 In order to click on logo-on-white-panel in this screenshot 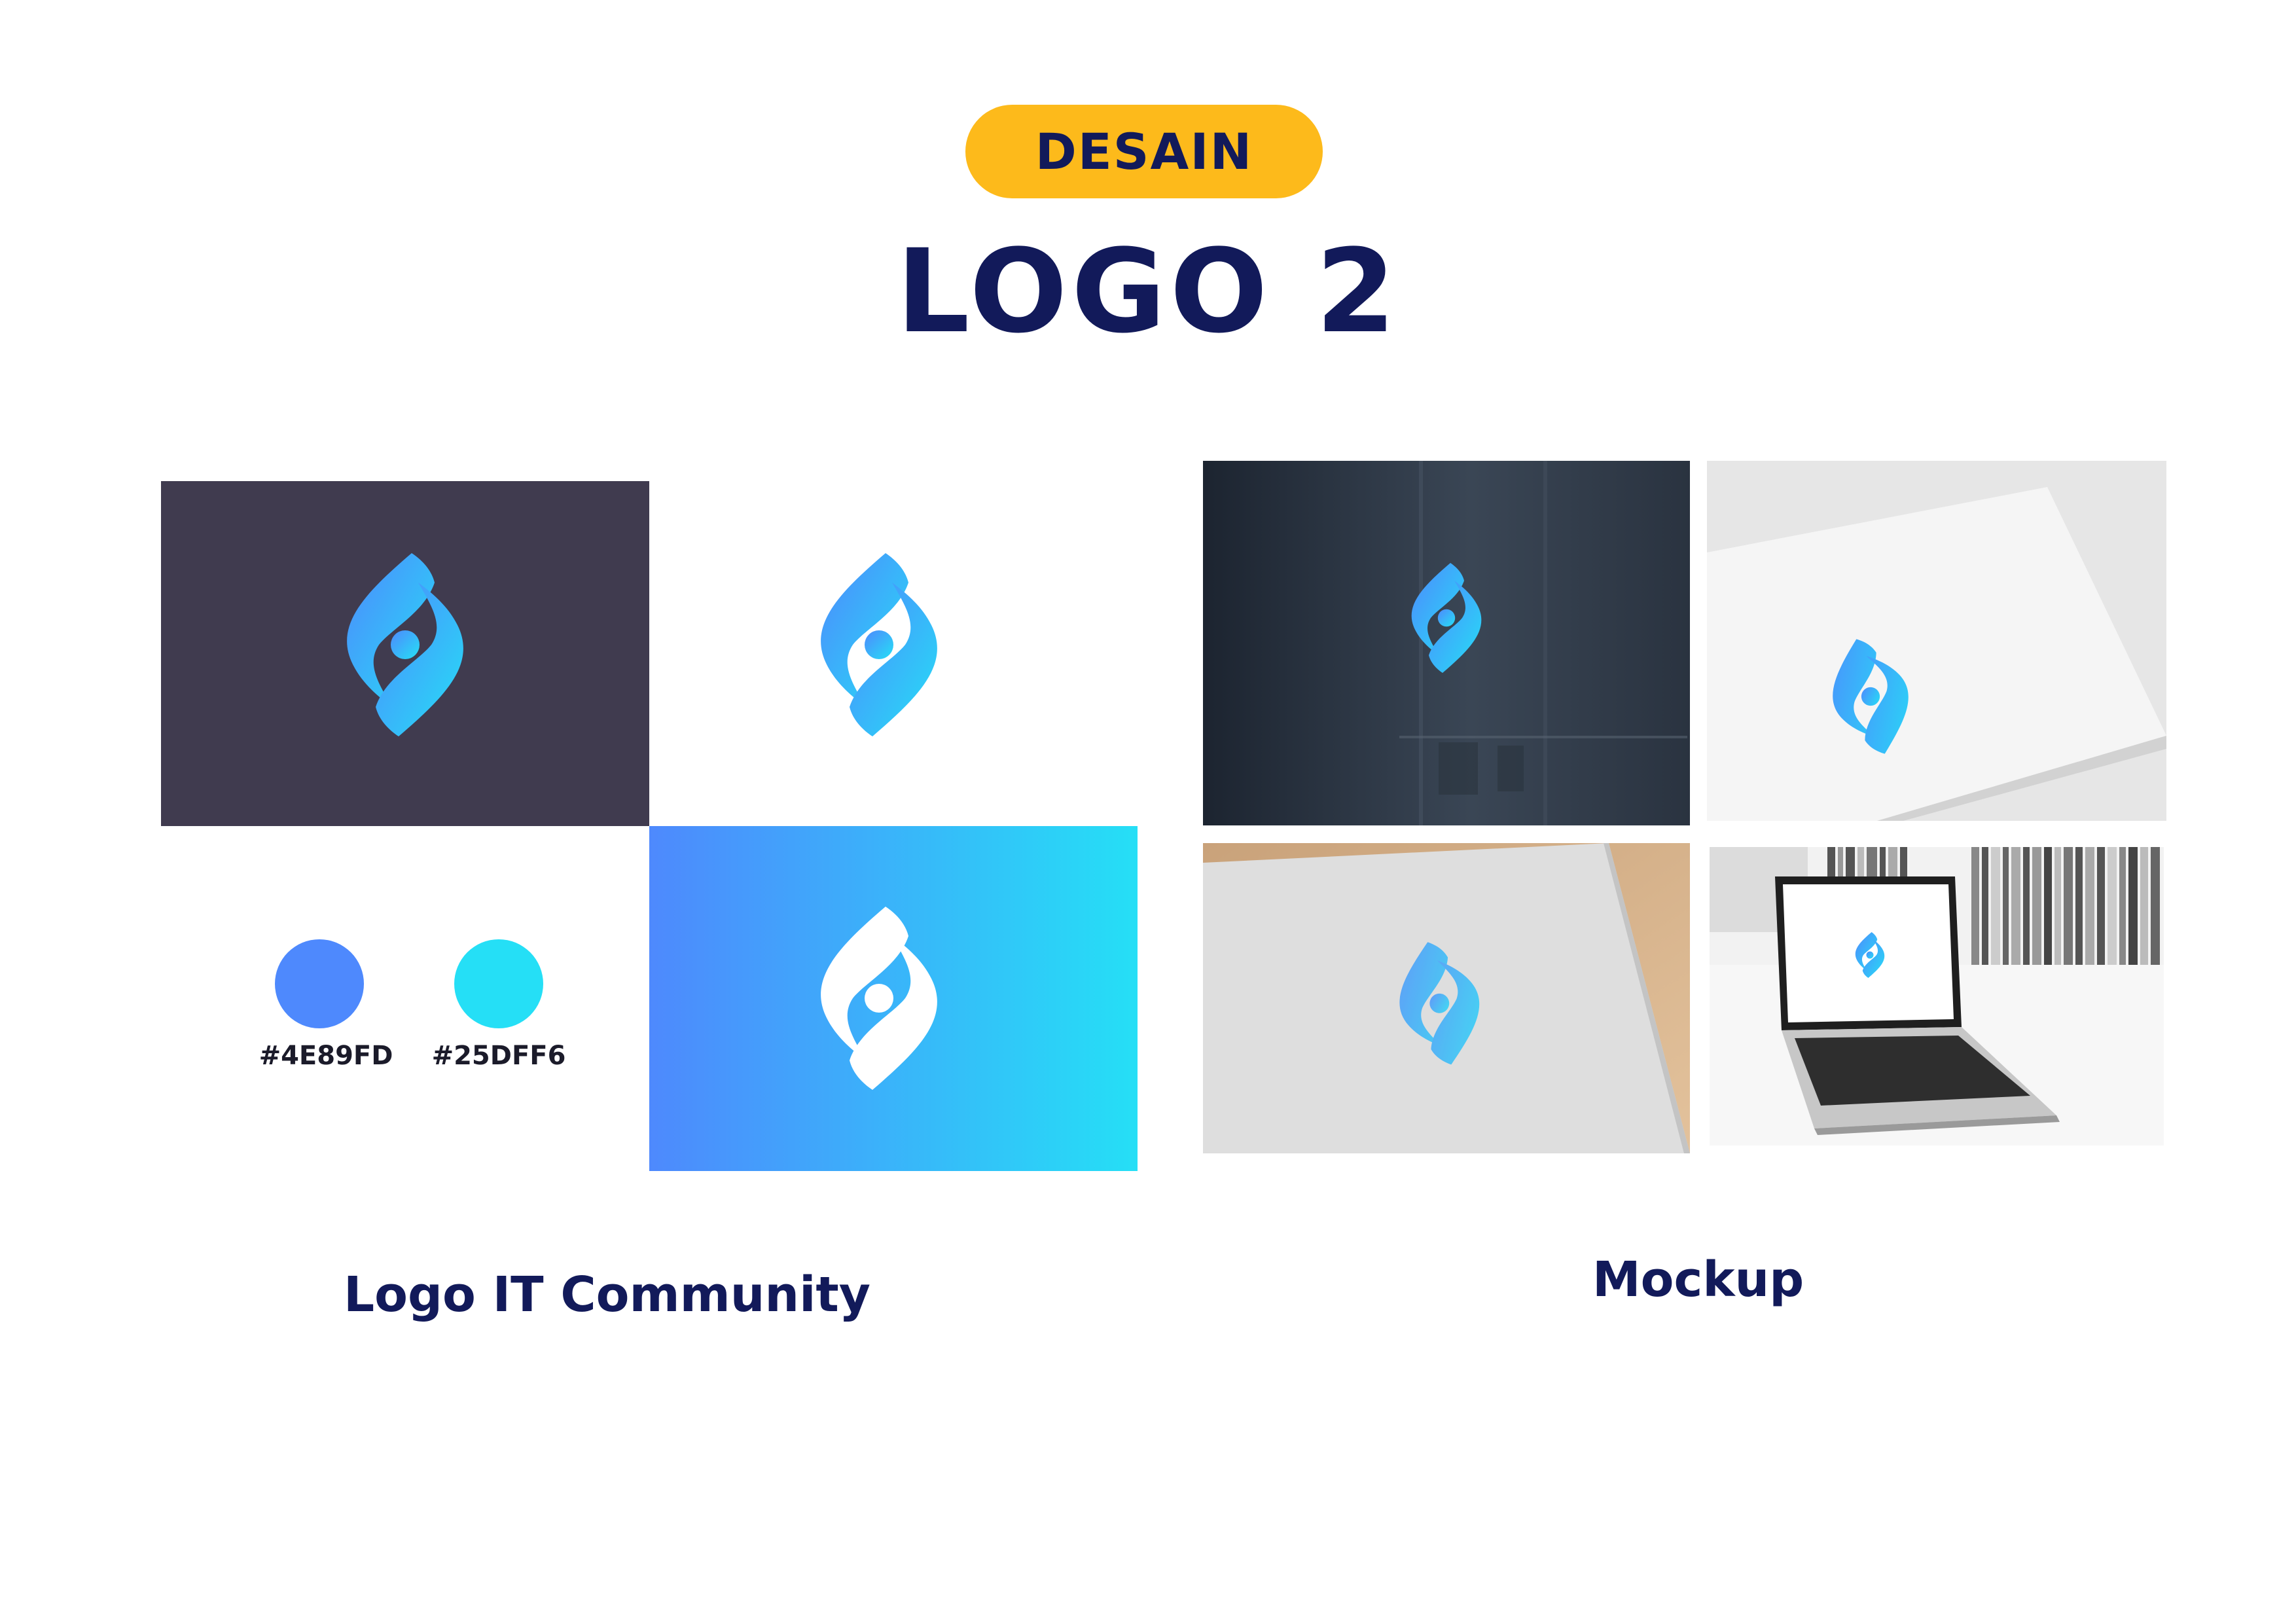, I will do `click(893, 653)`.